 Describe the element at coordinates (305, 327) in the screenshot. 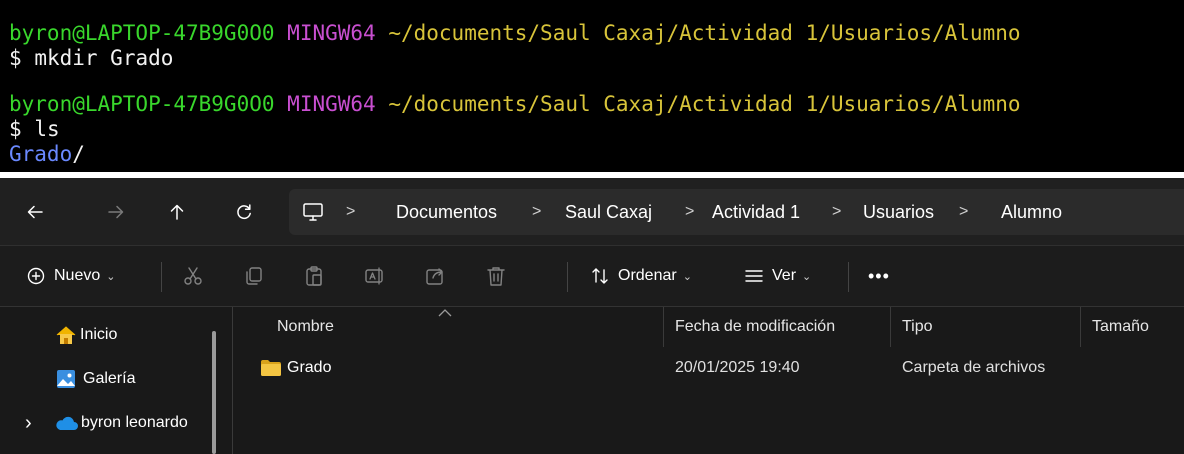

I see `column-header-name: Nombre` at that location.